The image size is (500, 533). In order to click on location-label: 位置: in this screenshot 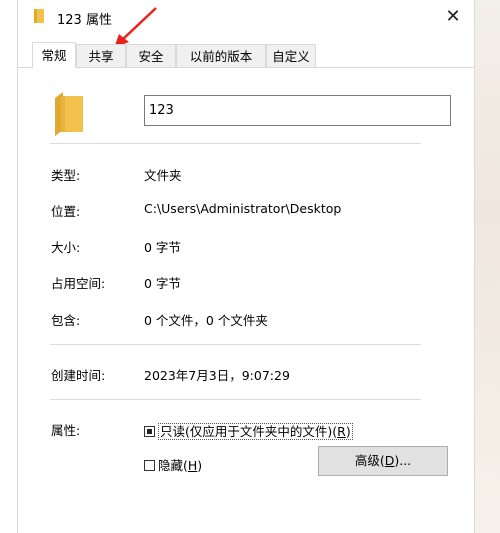, I will do `click(66, 211)`.